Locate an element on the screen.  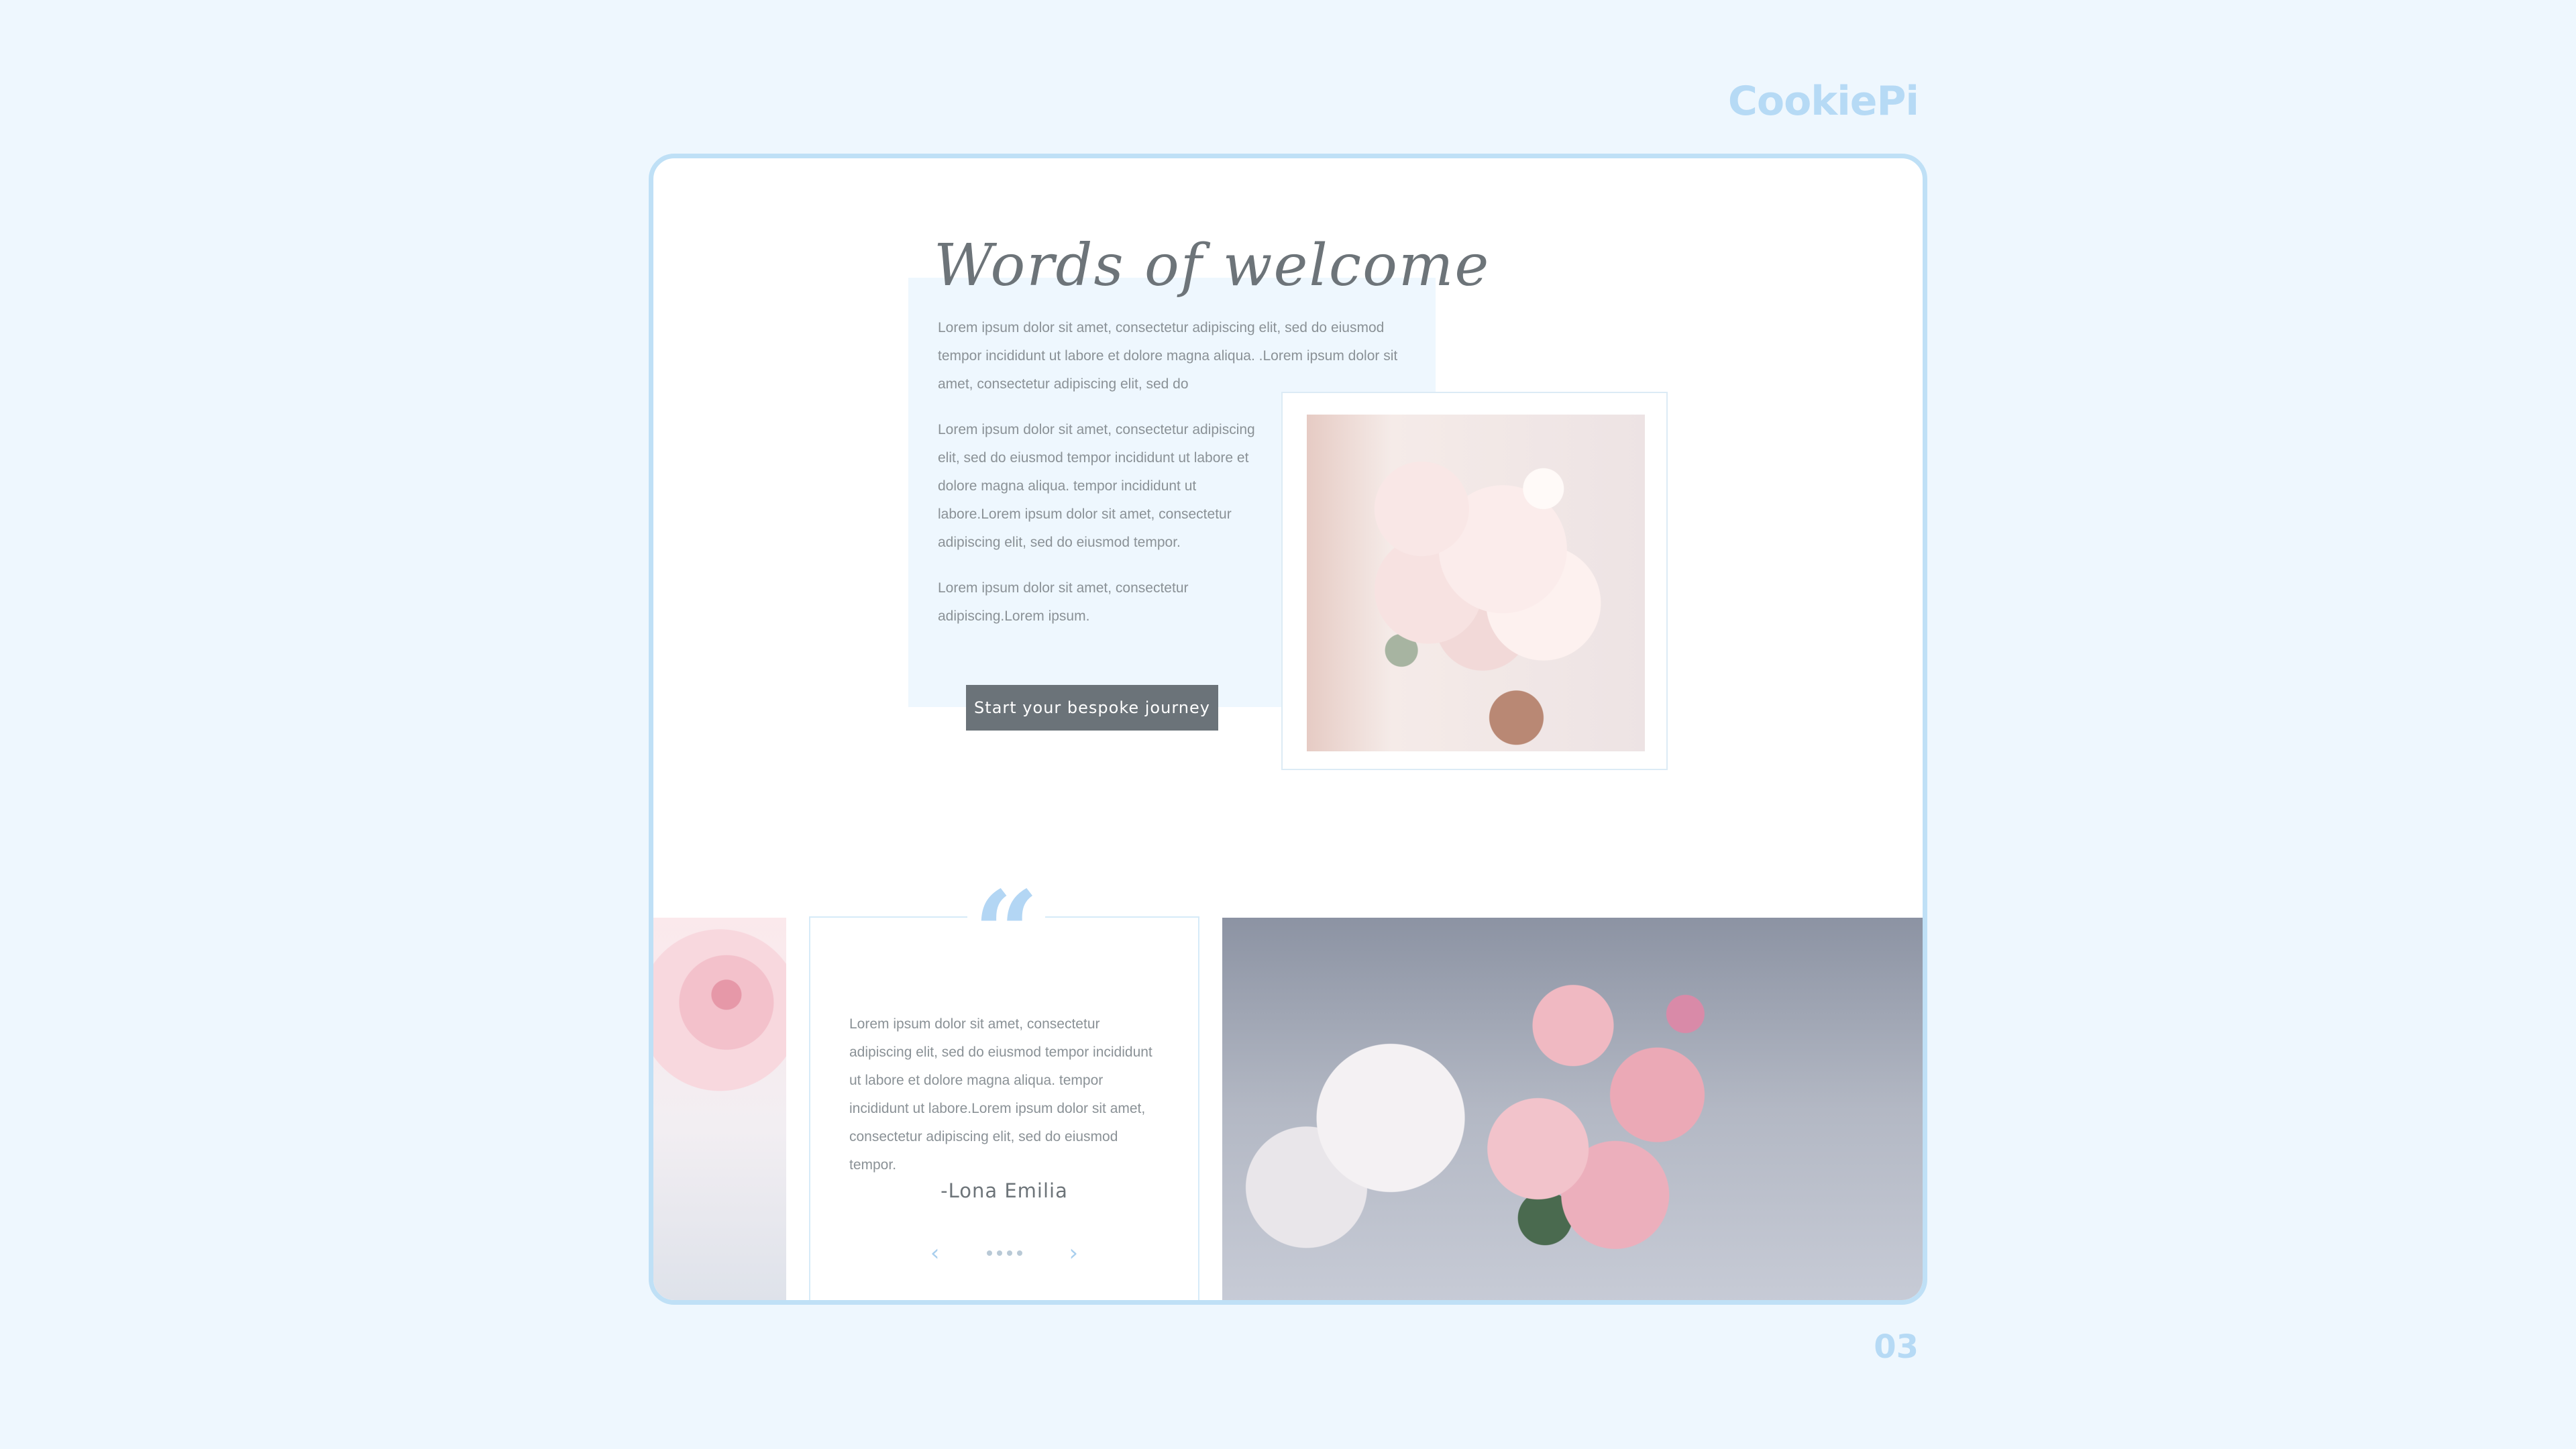
bouquet-photo is located at coordinates (1476, 583).